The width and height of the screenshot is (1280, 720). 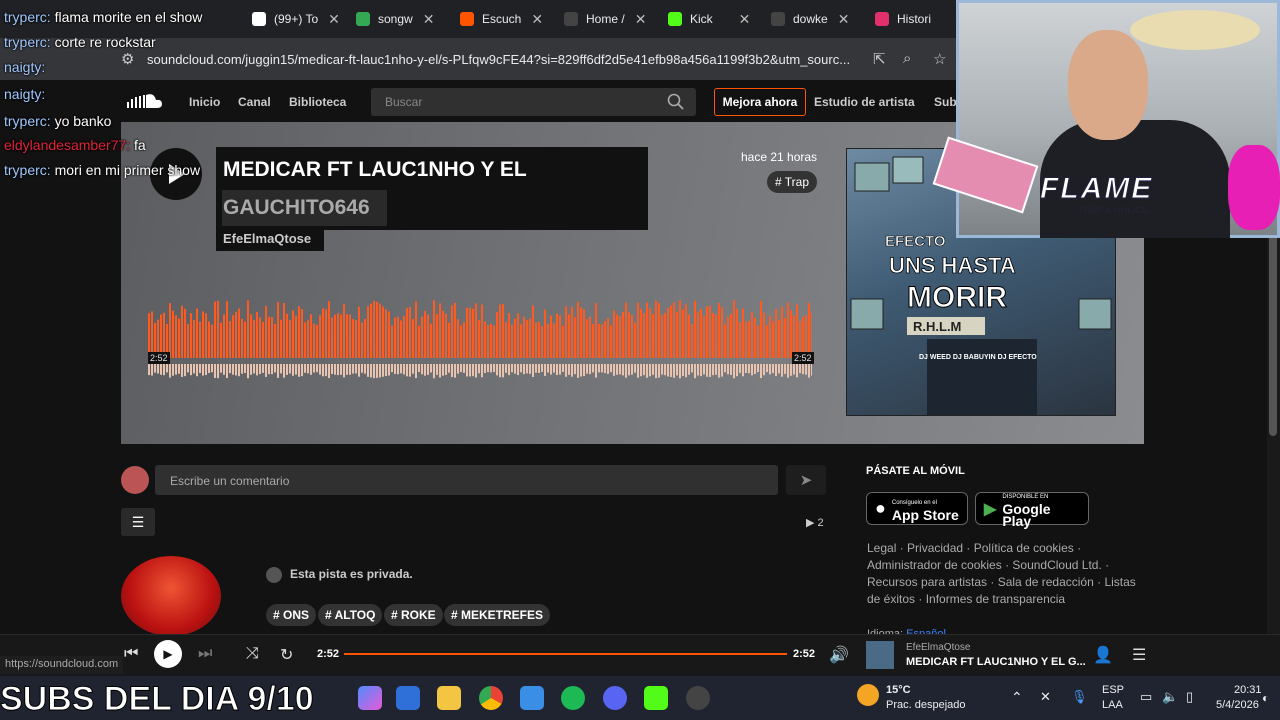 I want to click on kick-app-icon, so click(x=656, y=698).